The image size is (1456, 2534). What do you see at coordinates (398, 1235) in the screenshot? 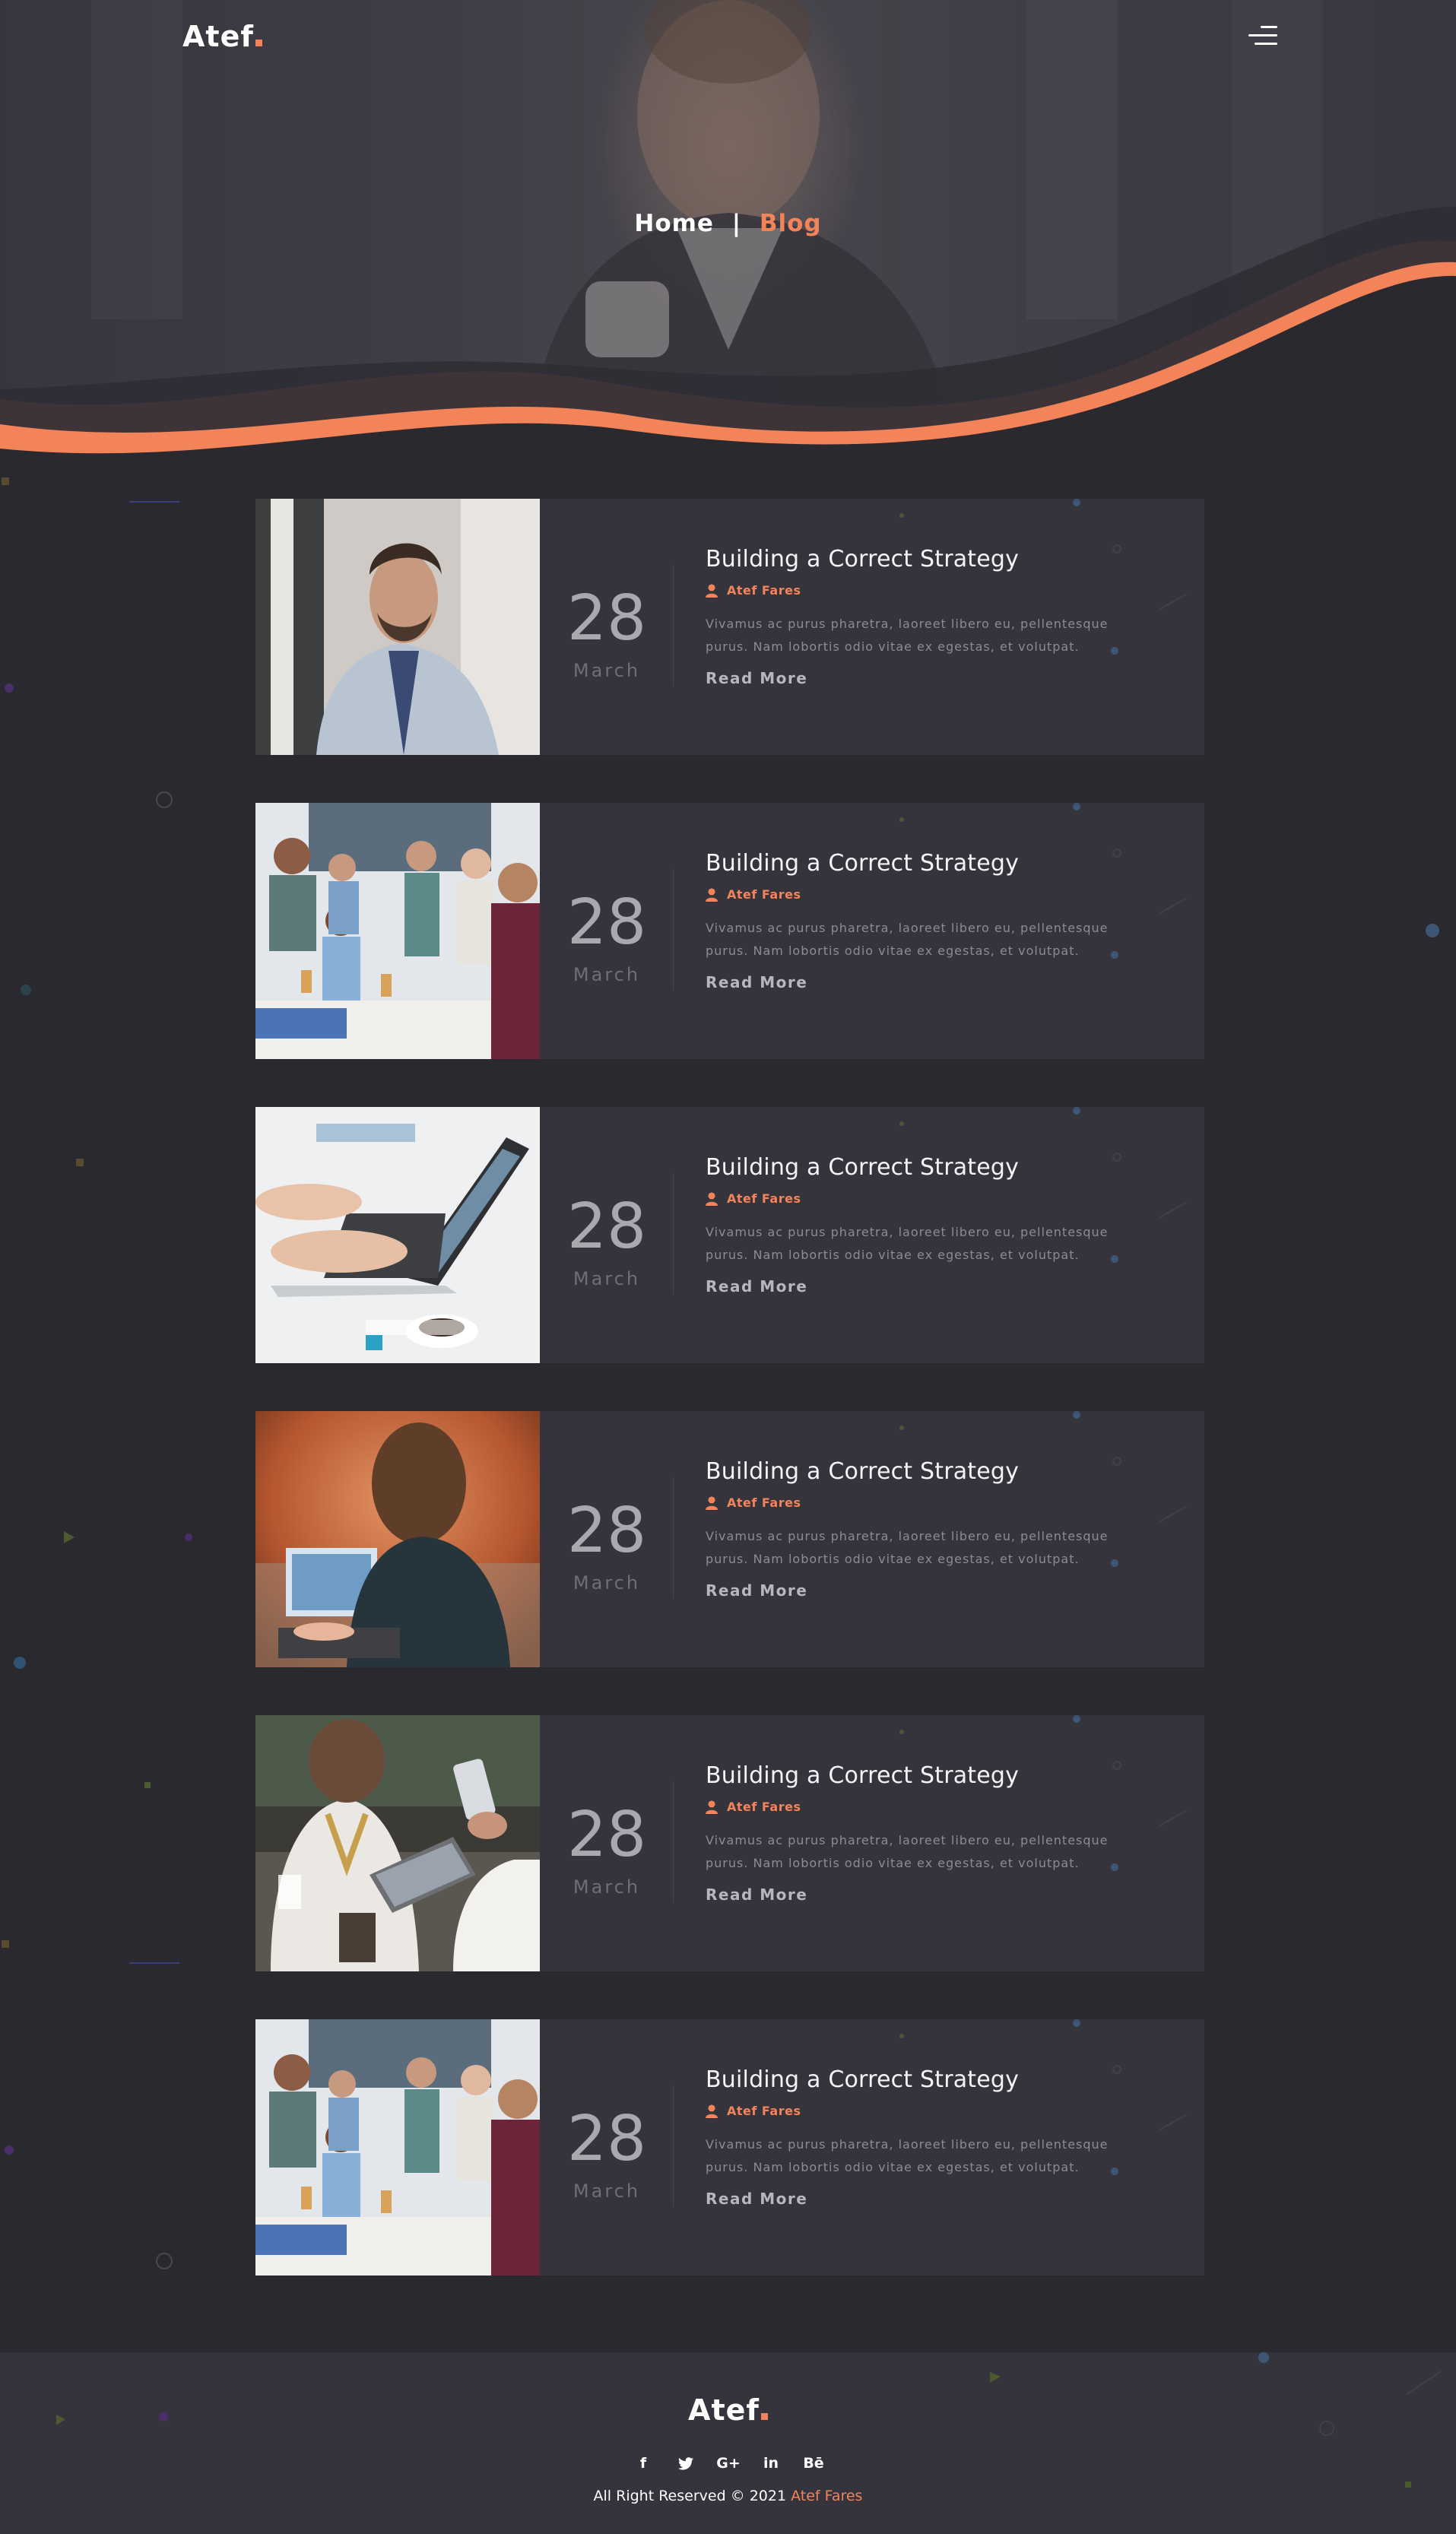
I see `post-image-laptop-typing` at bounding box center [398, 1235].